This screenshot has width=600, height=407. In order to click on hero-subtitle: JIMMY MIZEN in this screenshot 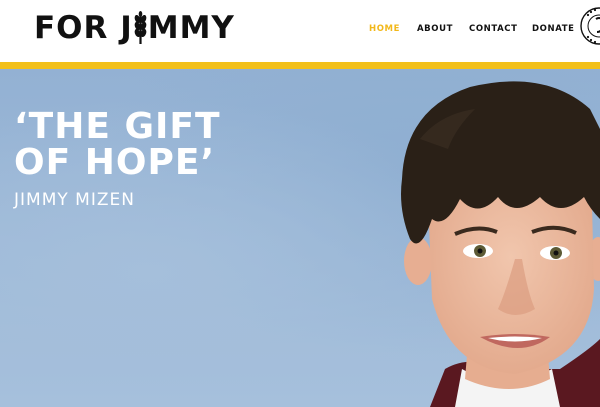, I will do `click(74, 200)`.